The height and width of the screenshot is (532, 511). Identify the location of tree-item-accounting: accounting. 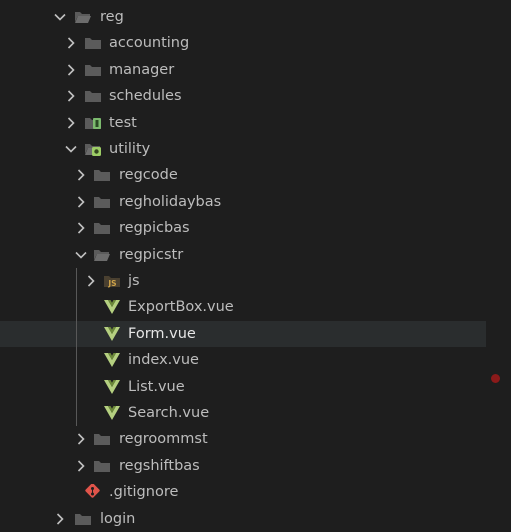
(243, 43).